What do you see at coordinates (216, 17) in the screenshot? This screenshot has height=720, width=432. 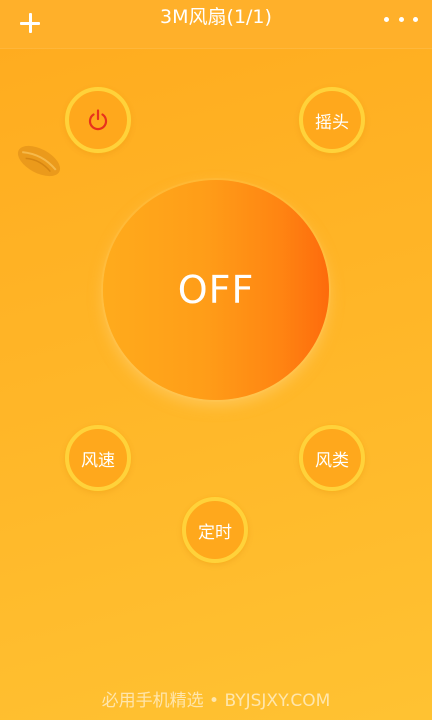 I see `page-title: 3M风扇(1/1)` at bounding box center [216, 17].